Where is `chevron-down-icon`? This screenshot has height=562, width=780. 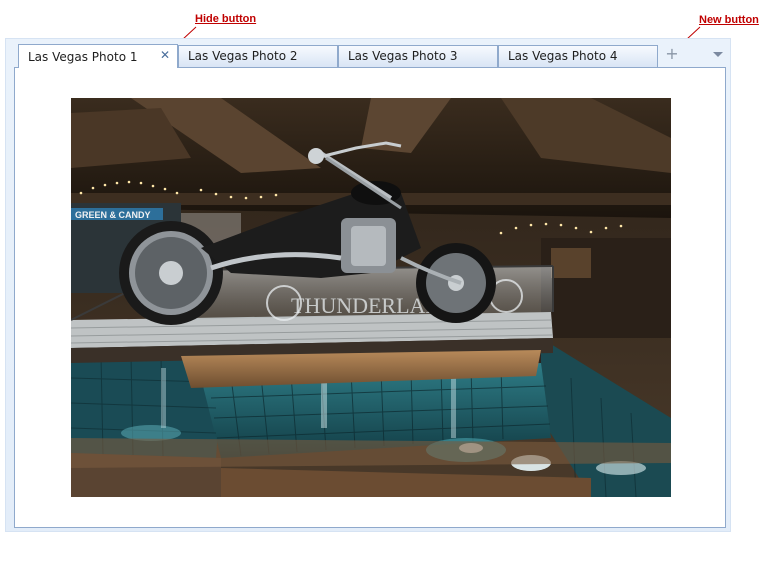 chevron-down-icon is located at coordinates (718, 55).